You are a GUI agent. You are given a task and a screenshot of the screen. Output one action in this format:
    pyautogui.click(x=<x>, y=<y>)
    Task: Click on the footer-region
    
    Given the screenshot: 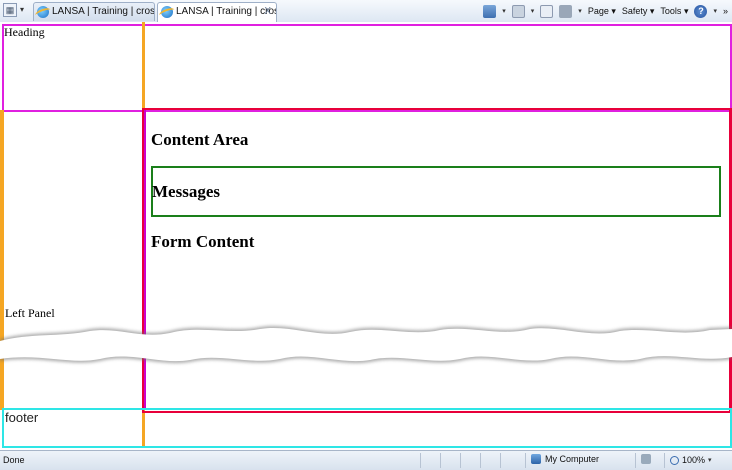 What is the action you would take?
    pyautogui.click(x=367, y=428)
    